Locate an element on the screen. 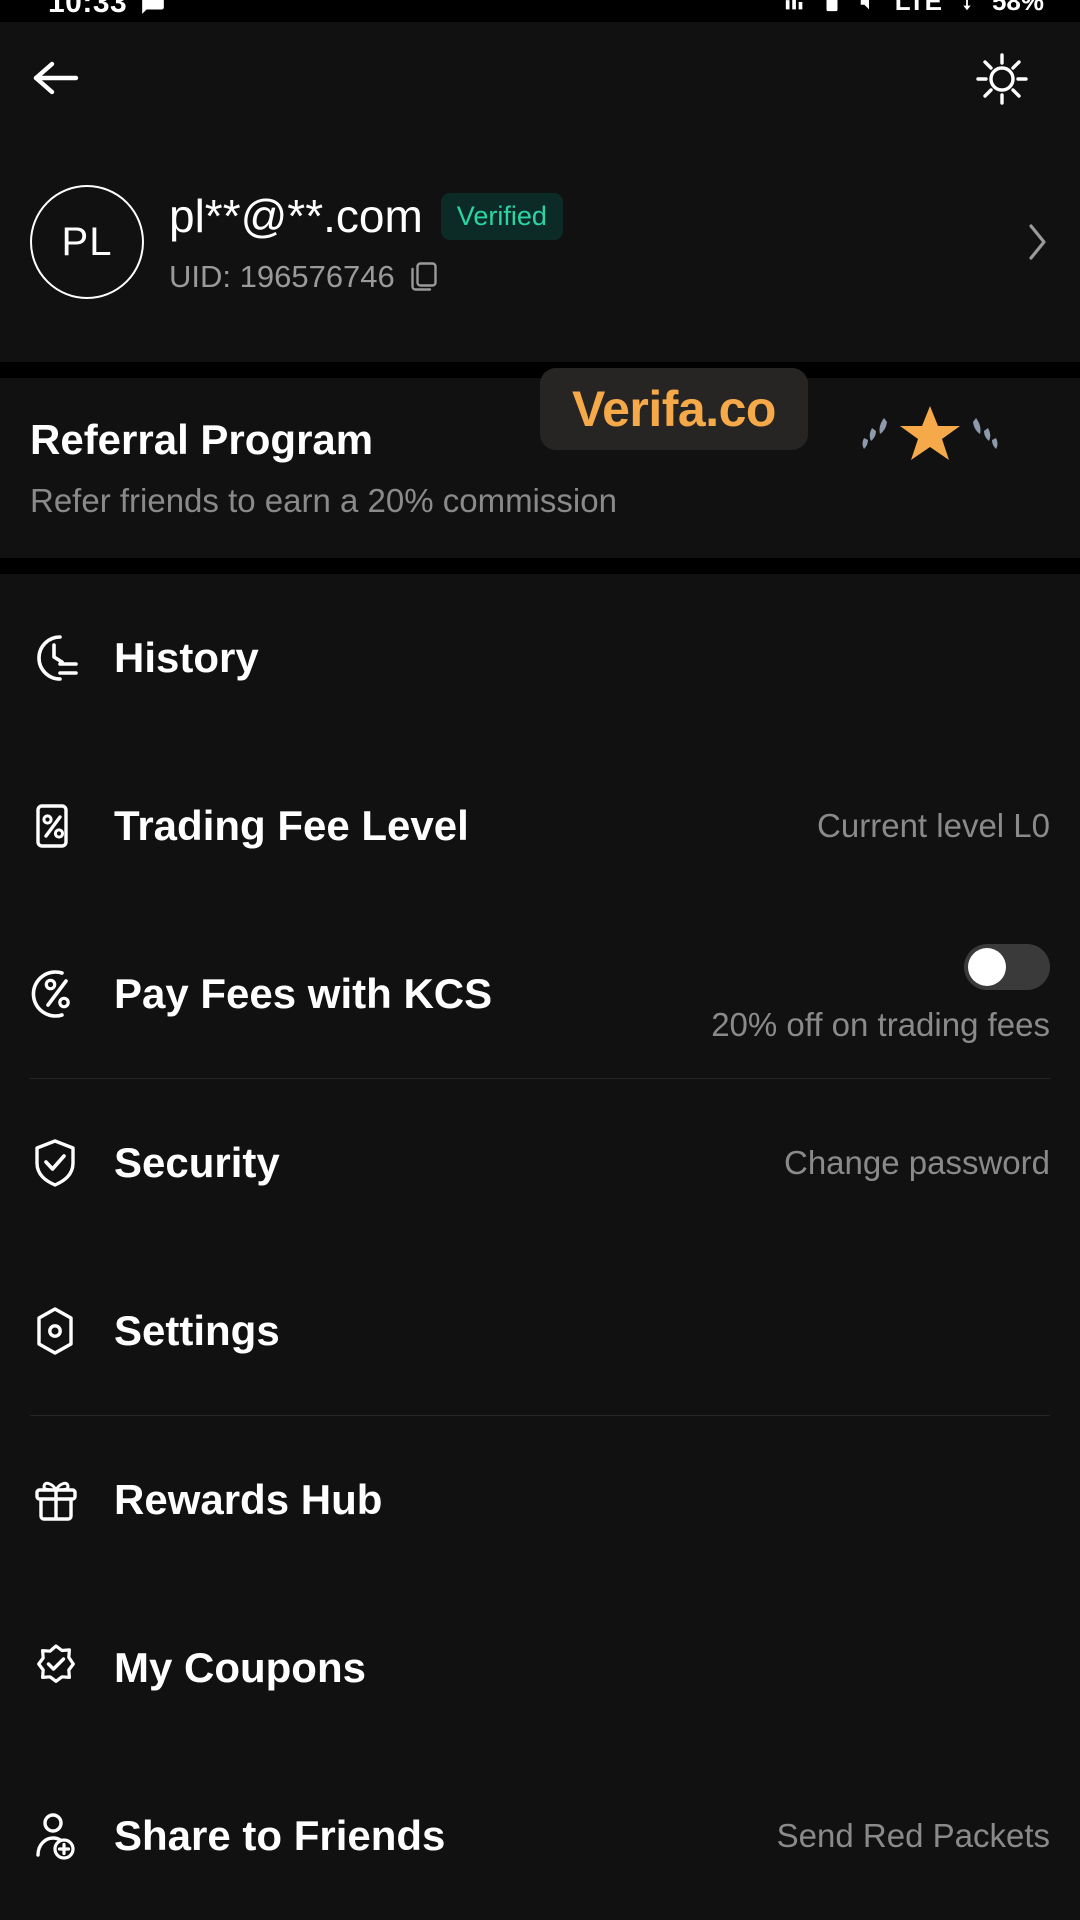 This screenshot has width=1080, height=1920. kcs-right-group: 20% off on trading fees is located at coordinates (880, 994).